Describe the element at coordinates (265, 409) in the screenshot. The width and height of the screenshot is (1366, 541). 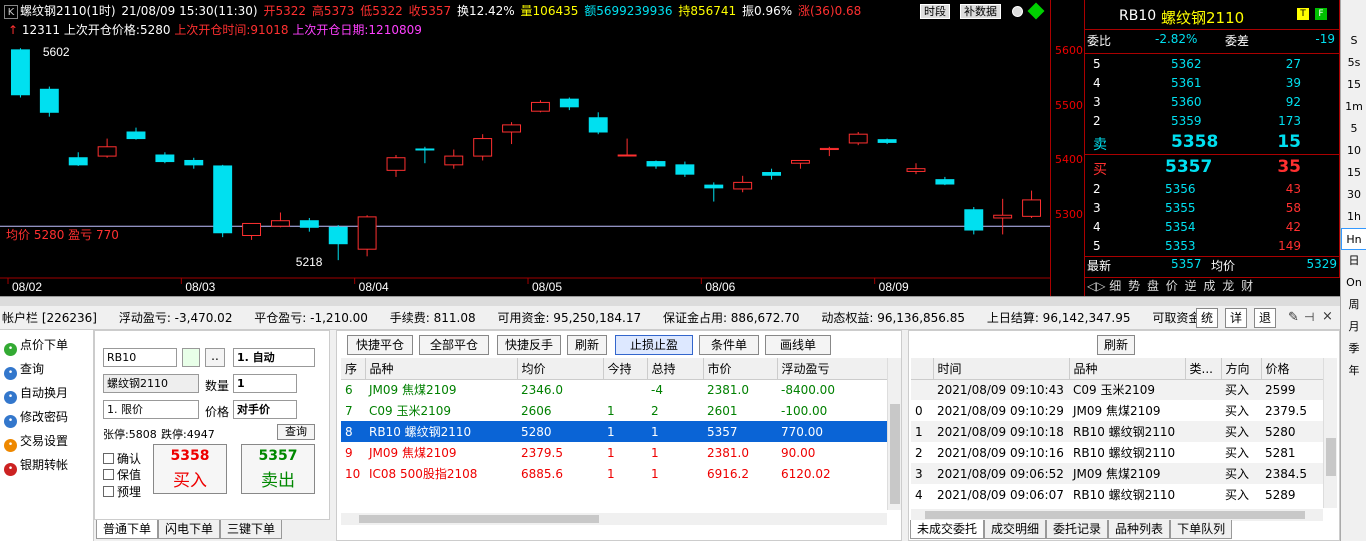
I see `price-input: 对手价` at that location.